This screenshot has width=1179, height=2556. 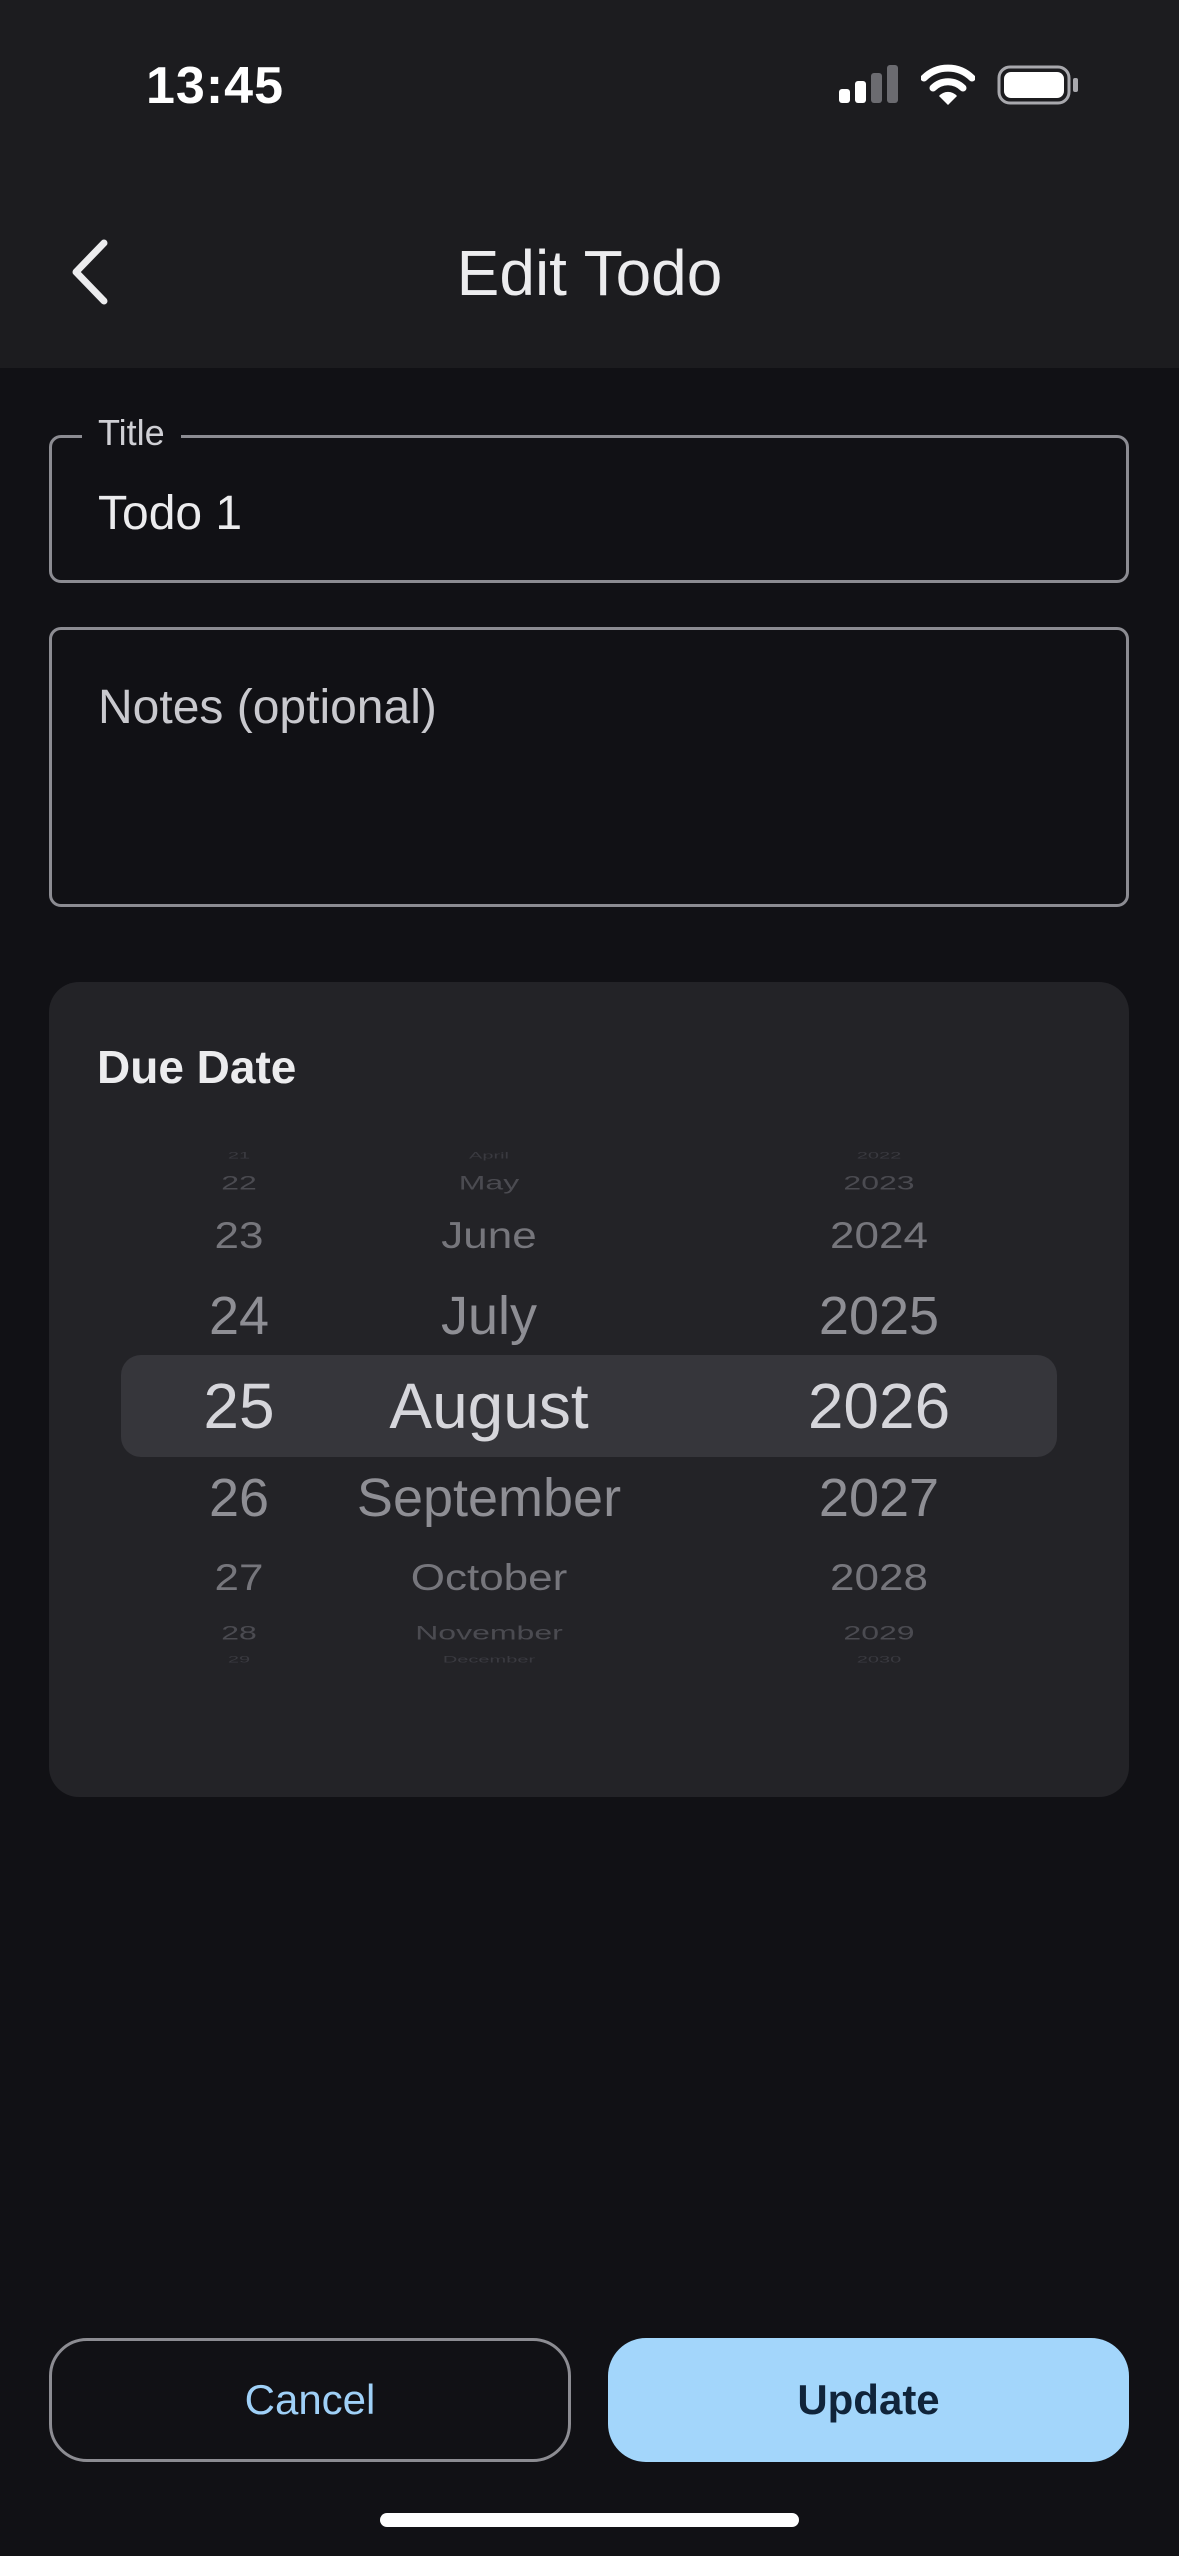 I want to click on wifi-icon, so click(x=948, y=87).